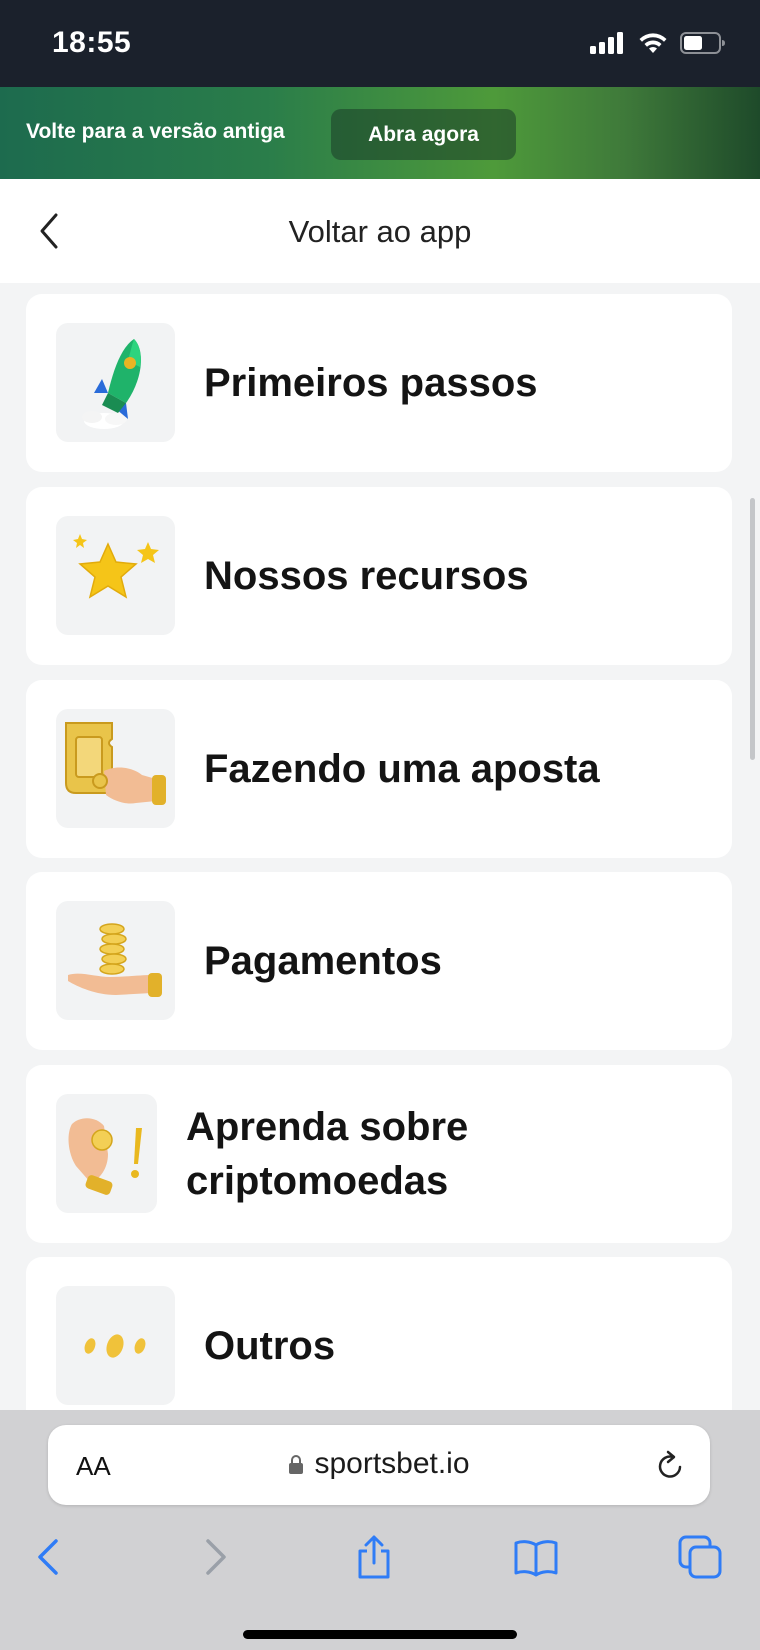 Image resolution: width=760 pixels, height=1650 pixels. Describe the element at coordinates (423, 134) in the screenshot. I see `open-now-button: Abra agora` at that location.